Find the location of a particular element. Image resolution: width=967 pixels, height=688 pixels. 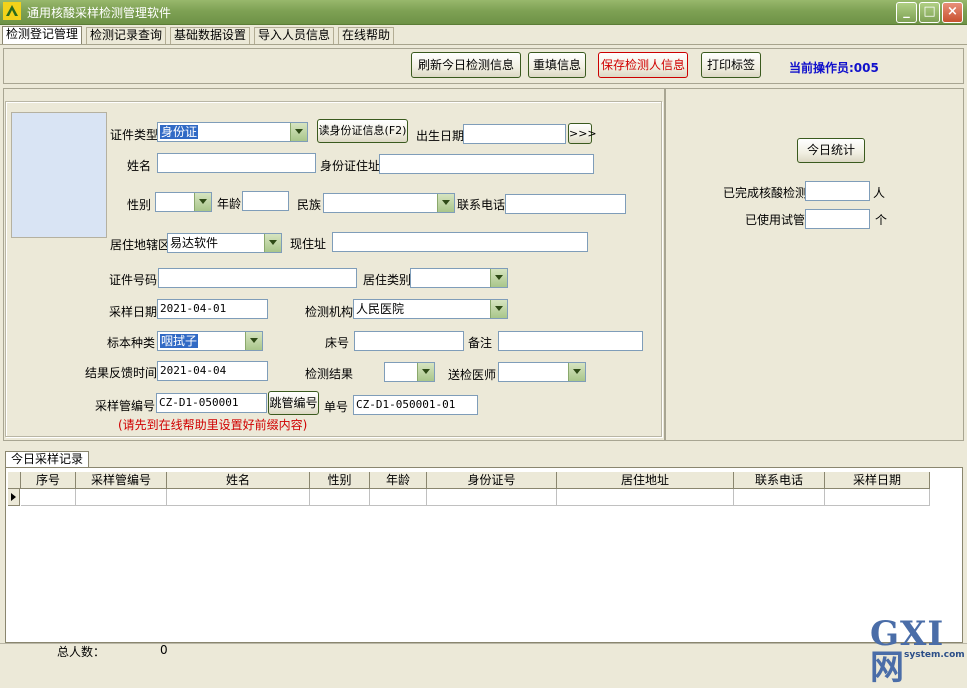

id-number-field is located at coordinates (257, 278).